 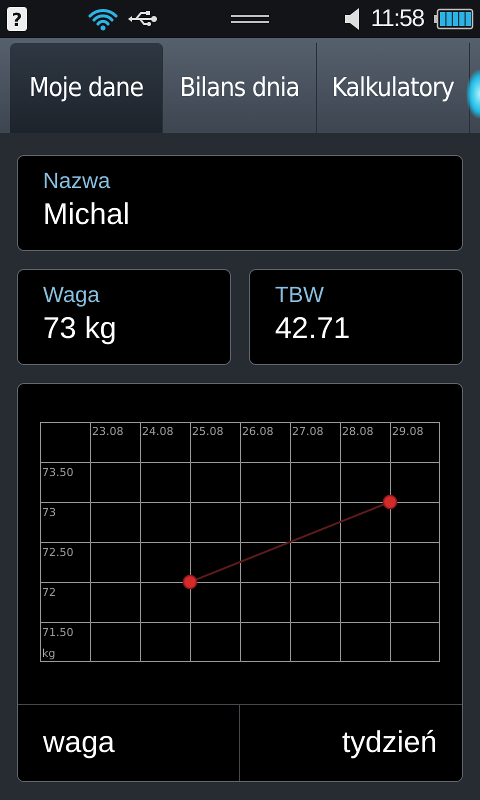 What do you see at coordinates (240, 88) in the screenshot?
I see `tab: Bilans dnia` at bounding box center [240, 88].